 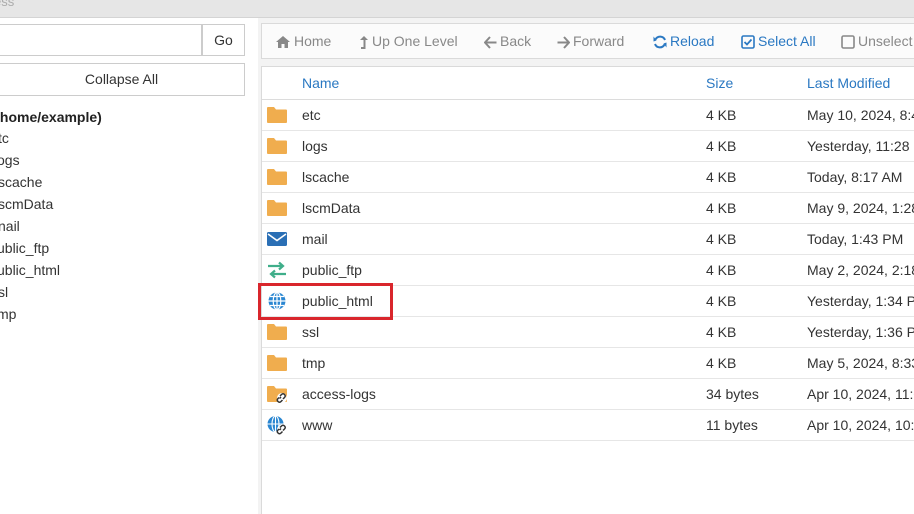 I want to click on home-icon, so click(x=283, y=42).